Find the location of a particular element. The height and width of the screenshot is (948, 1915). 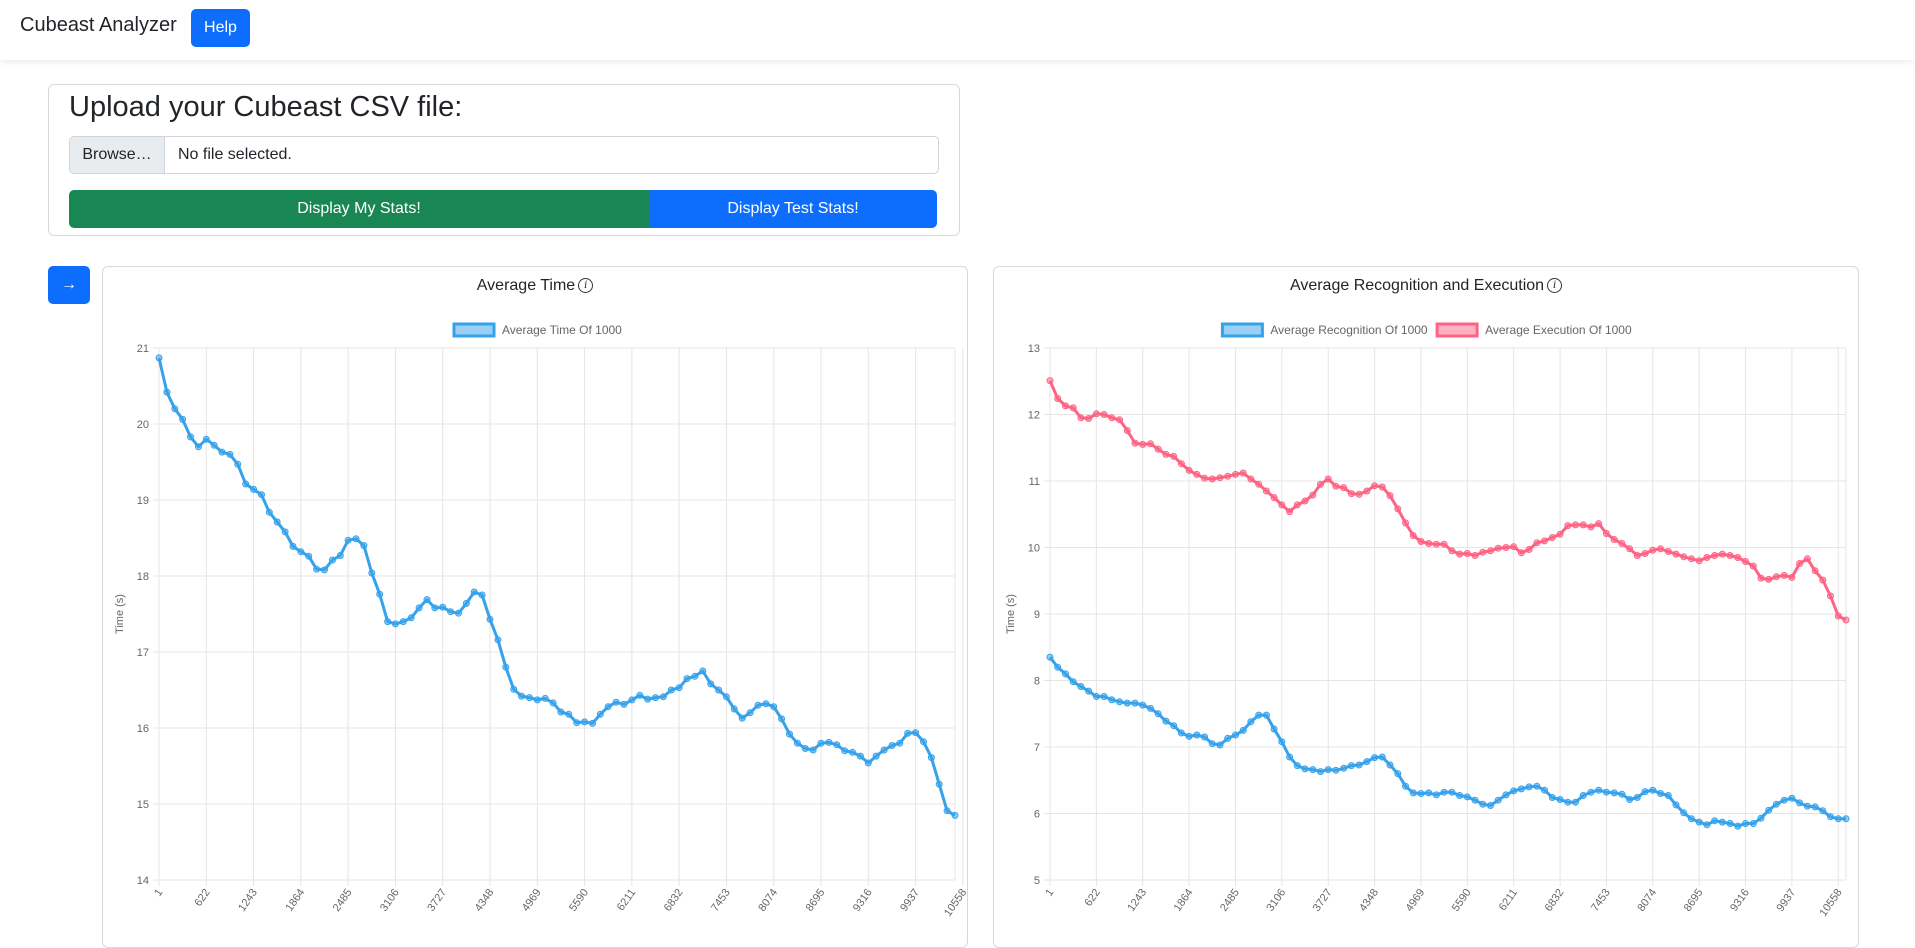

display-my-stats-button: Display My Stats! is located at coordinates (359, 209).